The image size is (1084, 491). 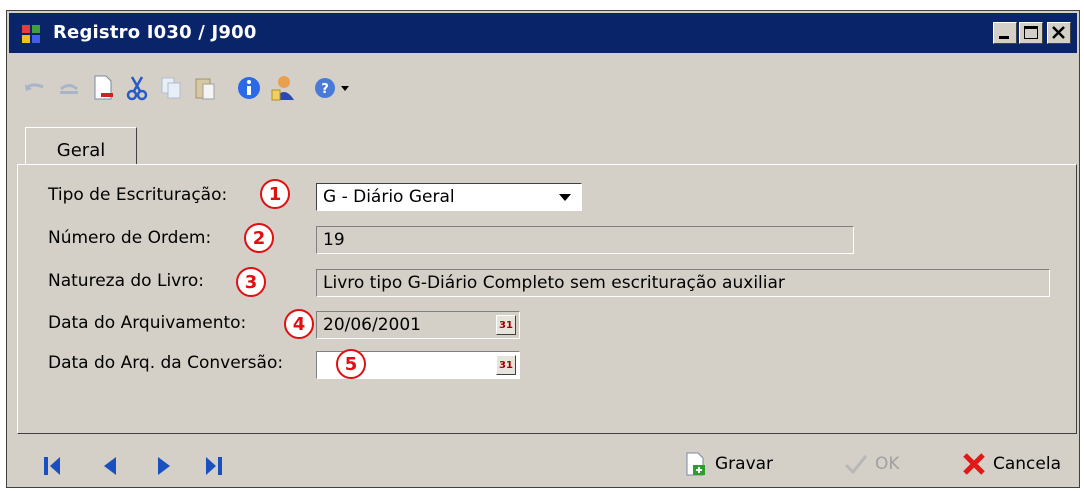 I want to click on annotation-badge-4: 4, so click(x=299, y=324).